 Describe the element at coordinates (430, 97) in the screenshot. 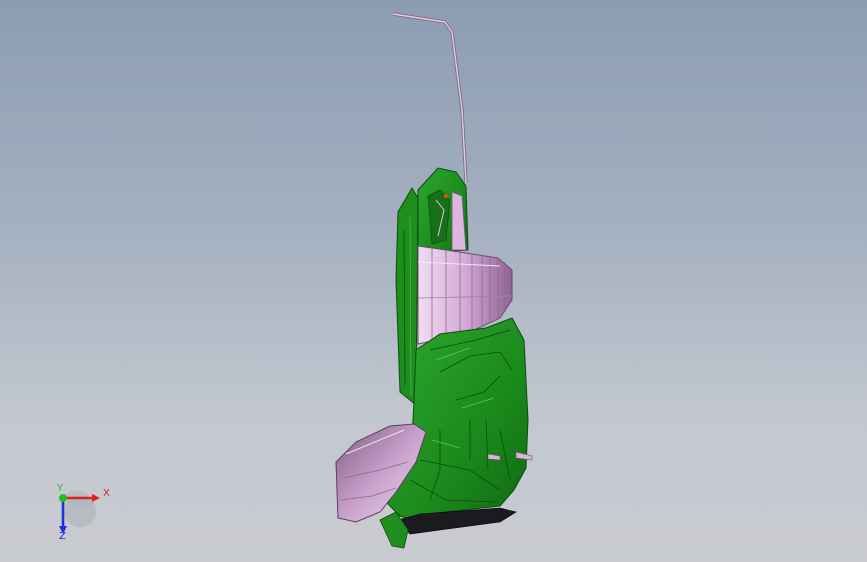

I see `wire-rod` at that location.